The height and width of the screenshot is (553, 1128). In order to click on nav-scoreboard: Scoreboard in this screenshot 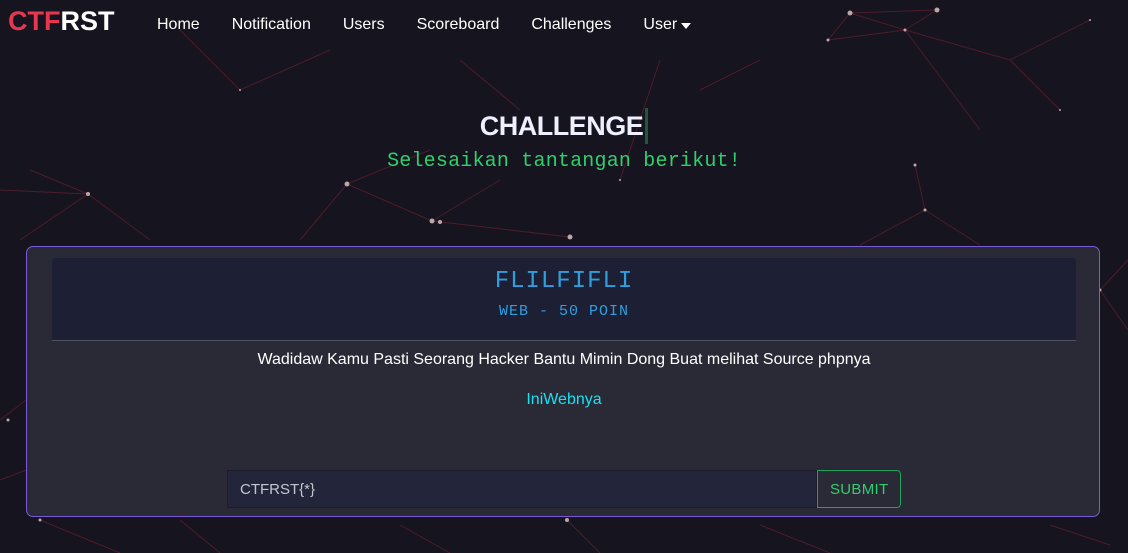, I will do `click(458, 25)`.